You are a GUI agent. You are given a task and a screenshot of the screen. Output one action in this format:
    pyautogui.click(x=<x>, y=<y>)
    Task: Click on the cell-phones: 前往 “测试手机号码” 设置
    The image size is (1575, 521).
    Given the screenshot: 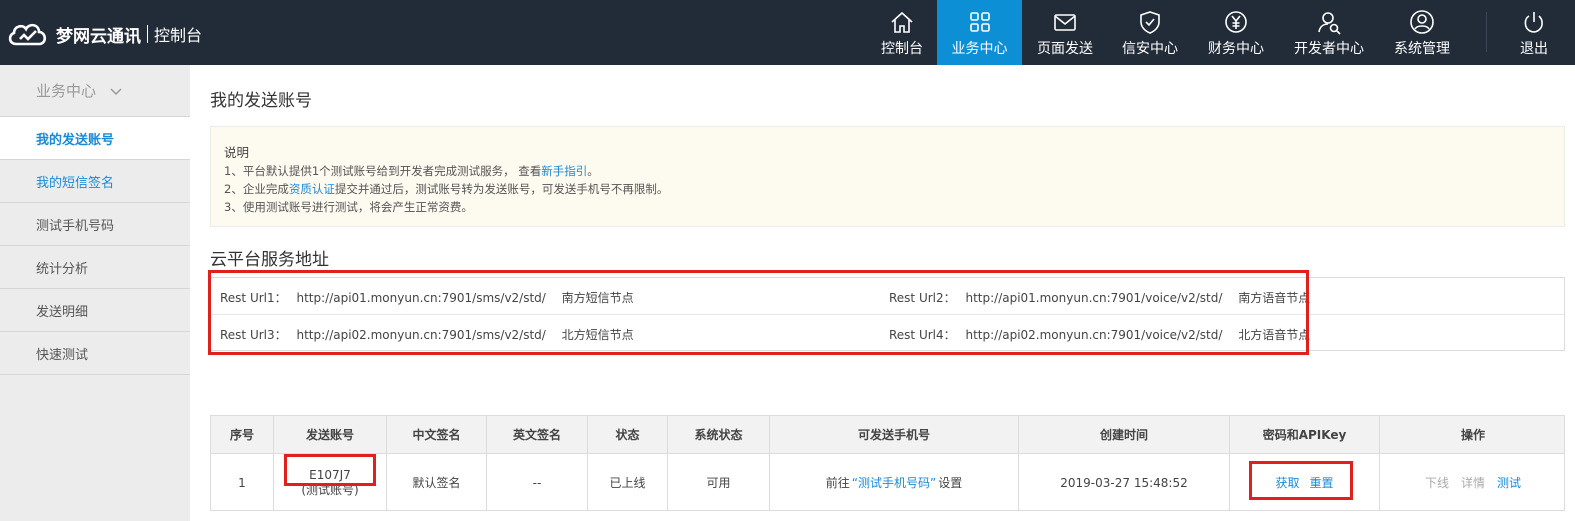 What is the action you would take?
    pyautogui.click(x=894, y=482)
    